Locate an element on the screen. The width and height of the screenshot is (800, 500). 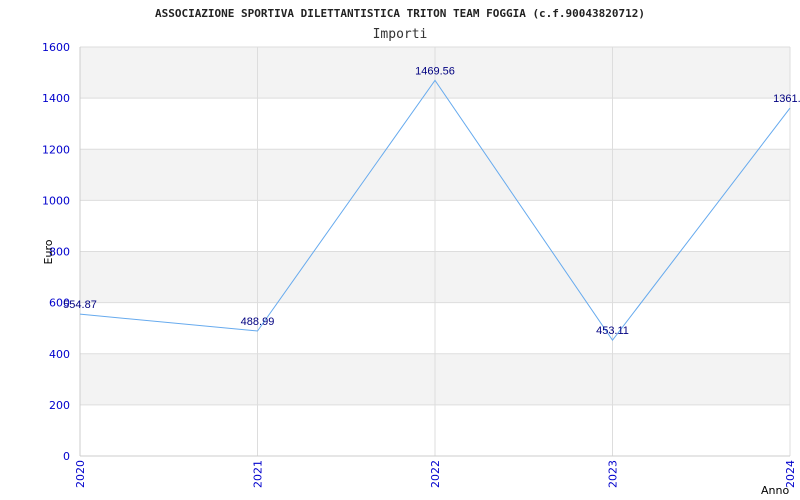
y-tick-label: 1400 is located at coordinates (56, 98).